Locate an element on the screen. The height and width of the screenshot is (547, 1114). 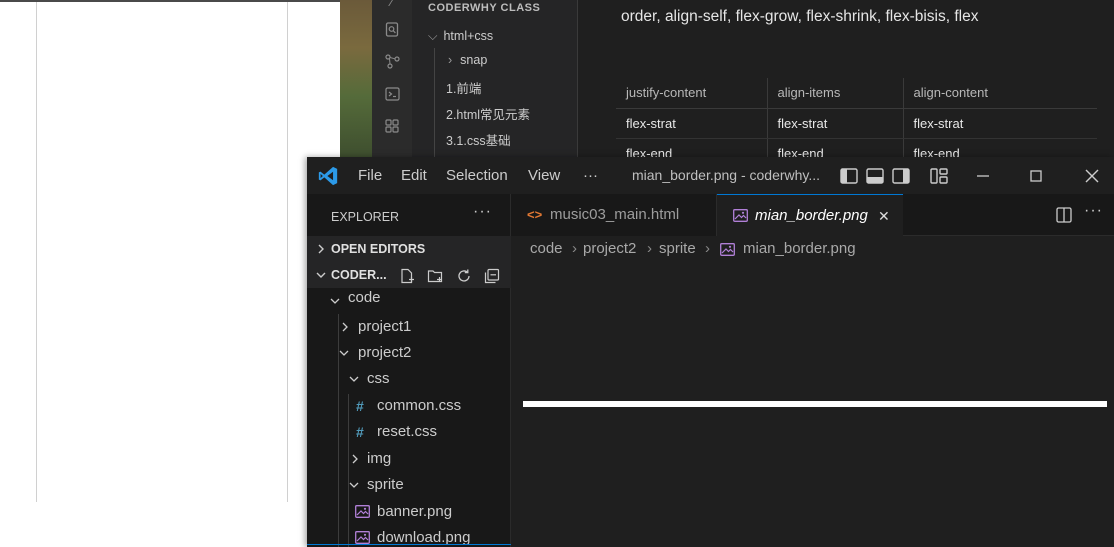
image-file-icon is located at coordinates (362, 537).